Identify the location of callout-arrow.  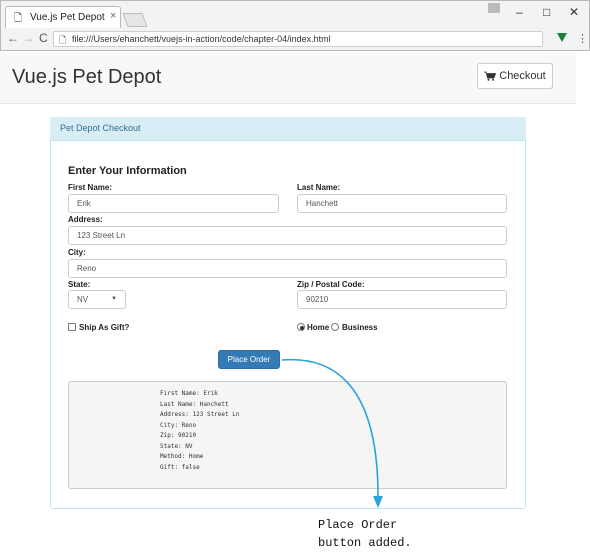
(332, 433).